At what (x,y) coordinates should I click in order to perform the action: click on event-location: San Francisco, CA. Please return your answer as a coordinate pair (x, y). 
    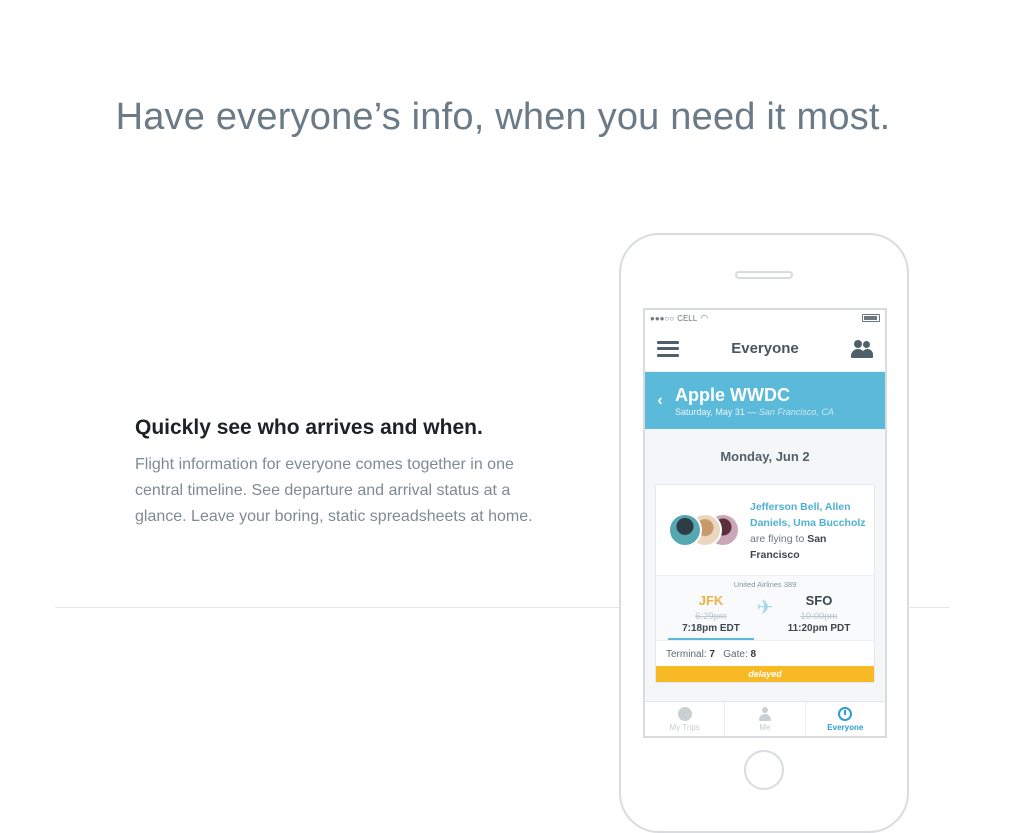
    Looking at the image, I should click on (796, 411).